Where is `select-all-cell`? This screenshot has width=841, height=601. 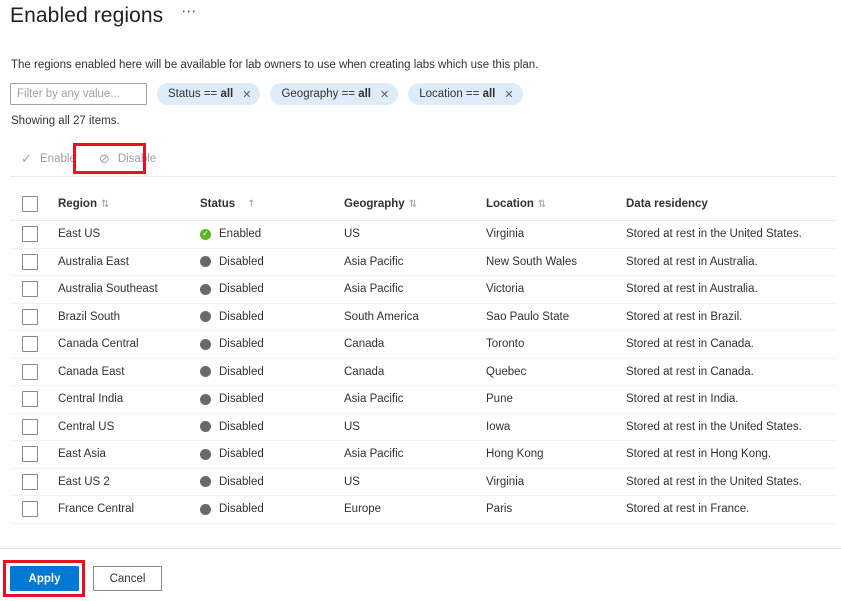
select-all-cell is located at coordinates (34, 204).